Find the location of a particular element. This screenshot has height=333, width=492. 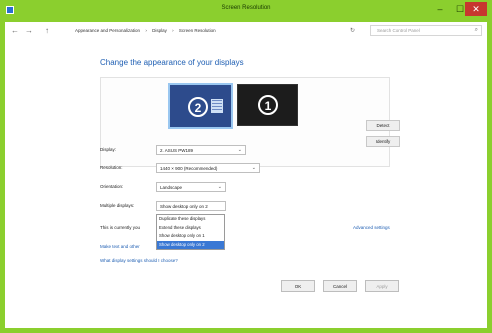

page-title: Change the appearance of your displays is located at coordinates (172, 62).